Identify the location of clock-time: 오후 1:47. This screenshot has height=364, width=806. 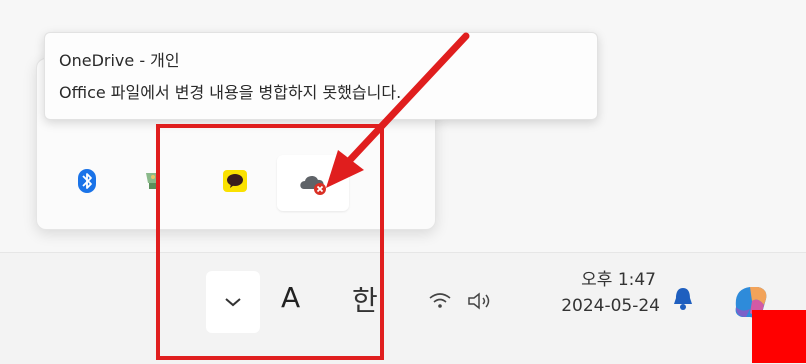
(618, 280).